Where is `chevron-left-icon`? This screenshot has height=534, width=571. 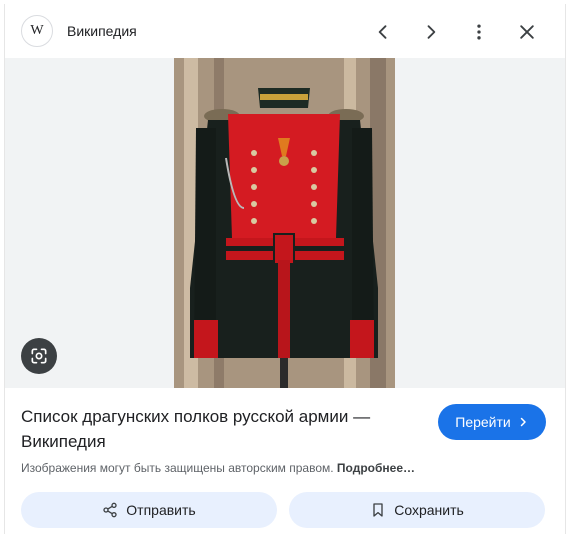 chevron-left-icon is located at coordinates (382, 32).